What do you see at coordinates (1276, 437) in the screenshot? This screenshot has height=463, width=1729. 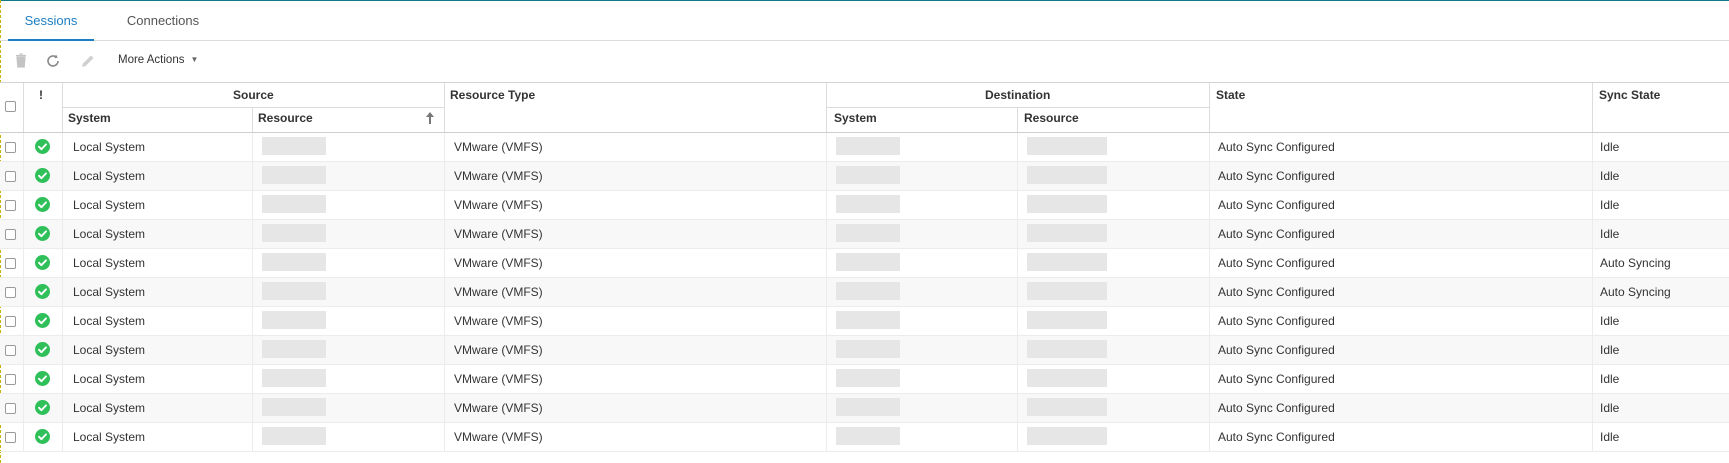 I see `state-cell: Auto Sync Configured` at bounding box center [1276, 437].